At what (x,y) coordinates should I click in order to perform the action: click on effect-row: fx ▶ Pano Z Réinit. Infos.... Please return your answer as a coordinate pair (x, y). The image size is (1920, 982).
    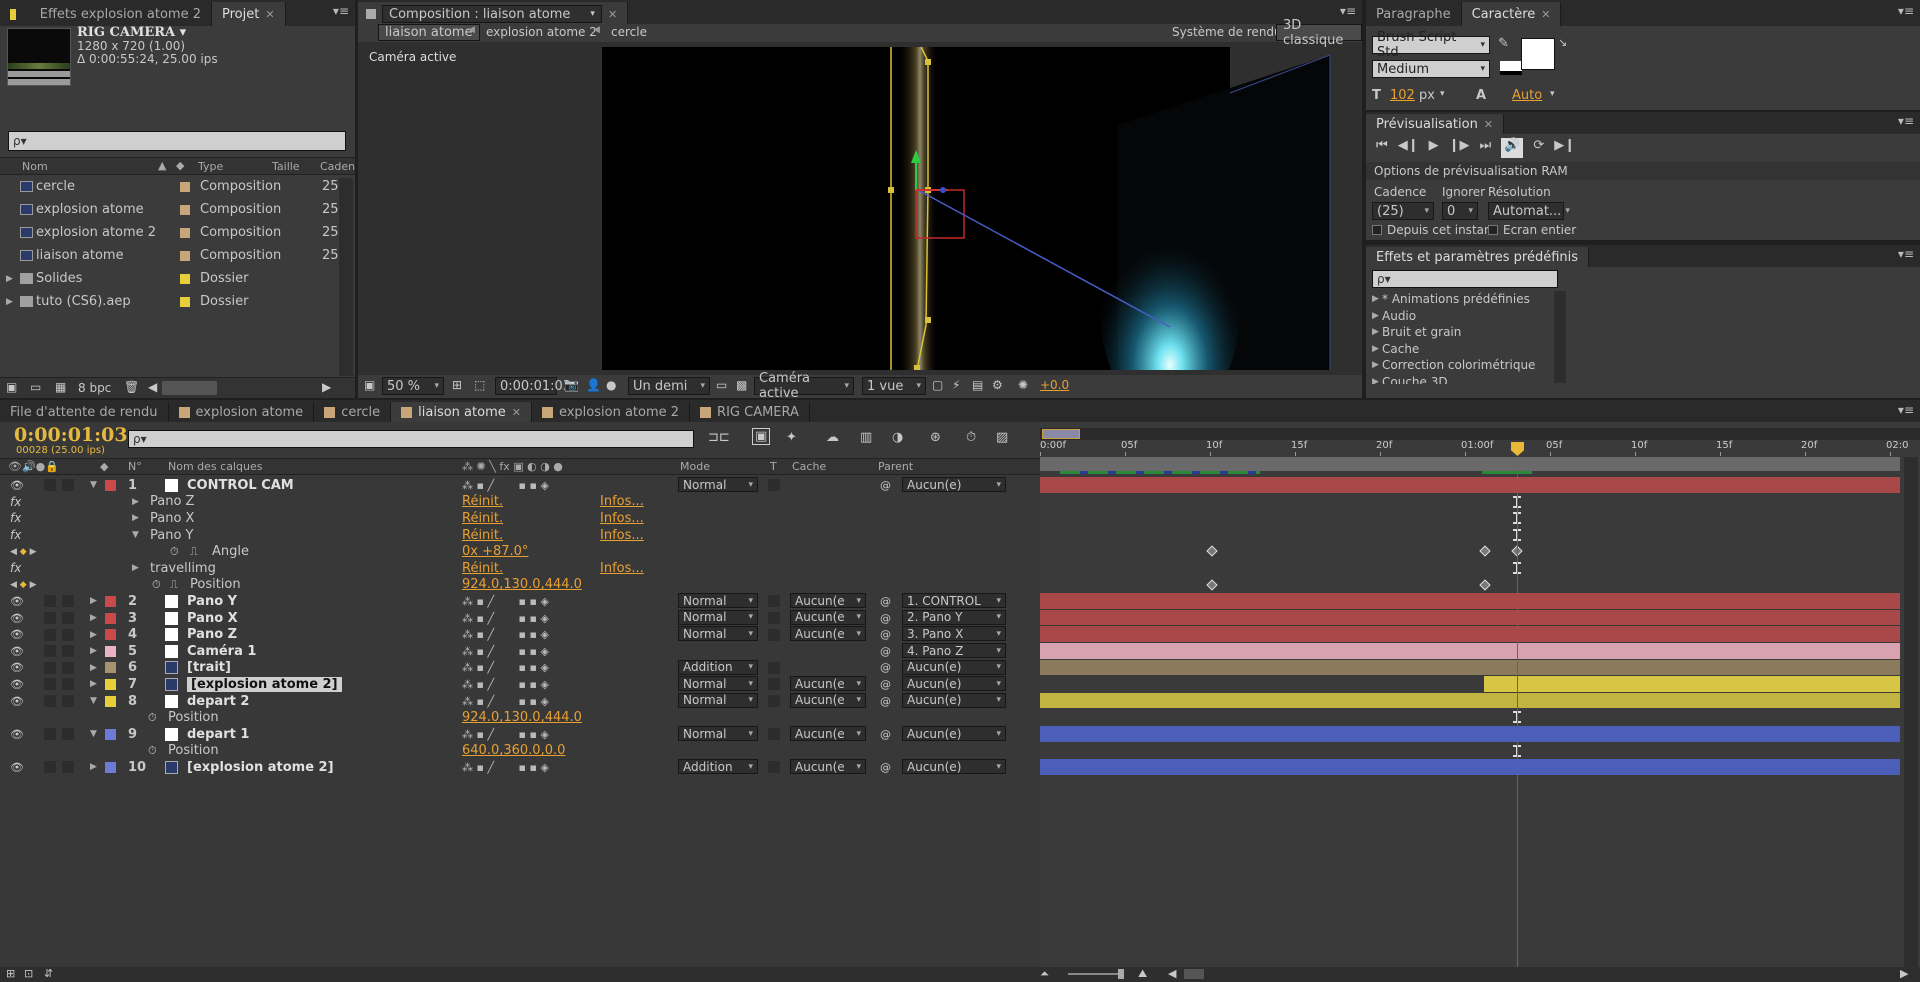
    Looking at the image, I should click on (520, 502).